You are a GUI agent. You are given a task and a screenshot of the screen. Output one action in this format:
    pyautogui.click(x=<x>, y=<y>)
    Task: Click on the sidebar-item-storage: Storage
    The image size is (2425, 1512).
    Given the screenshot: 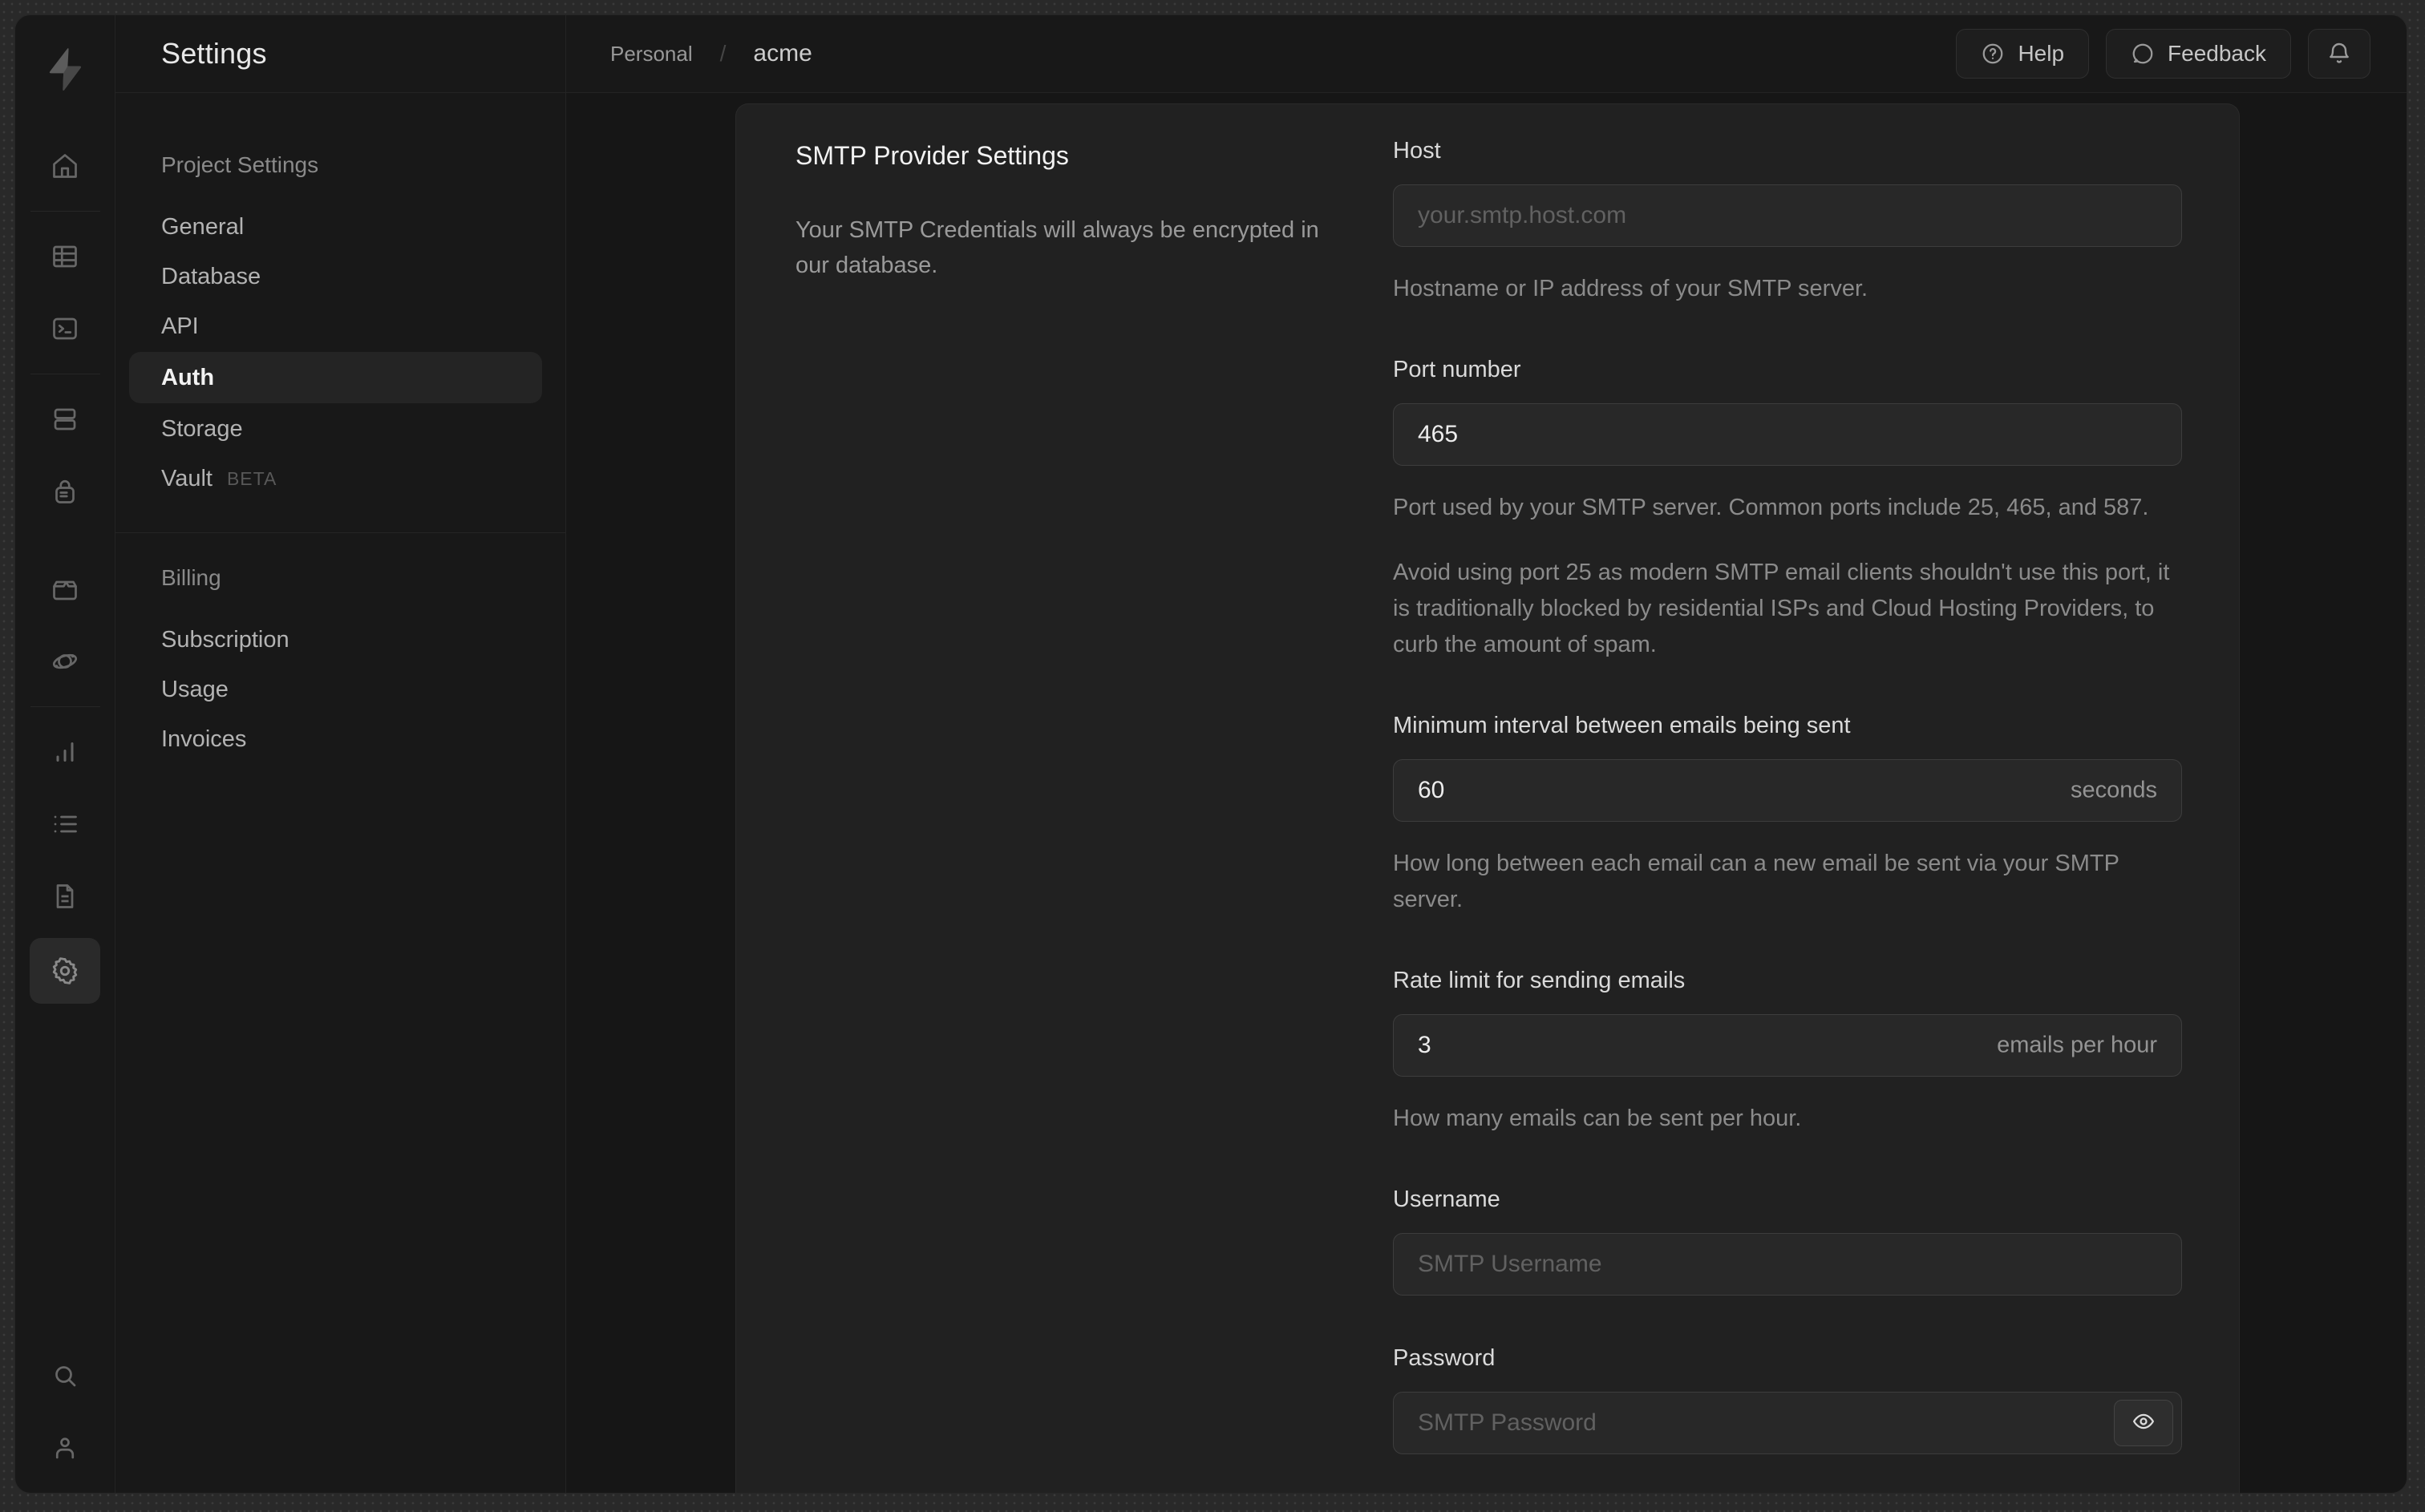 What is the action you would take?
    pyautogui.click(x=340, y=429)
    